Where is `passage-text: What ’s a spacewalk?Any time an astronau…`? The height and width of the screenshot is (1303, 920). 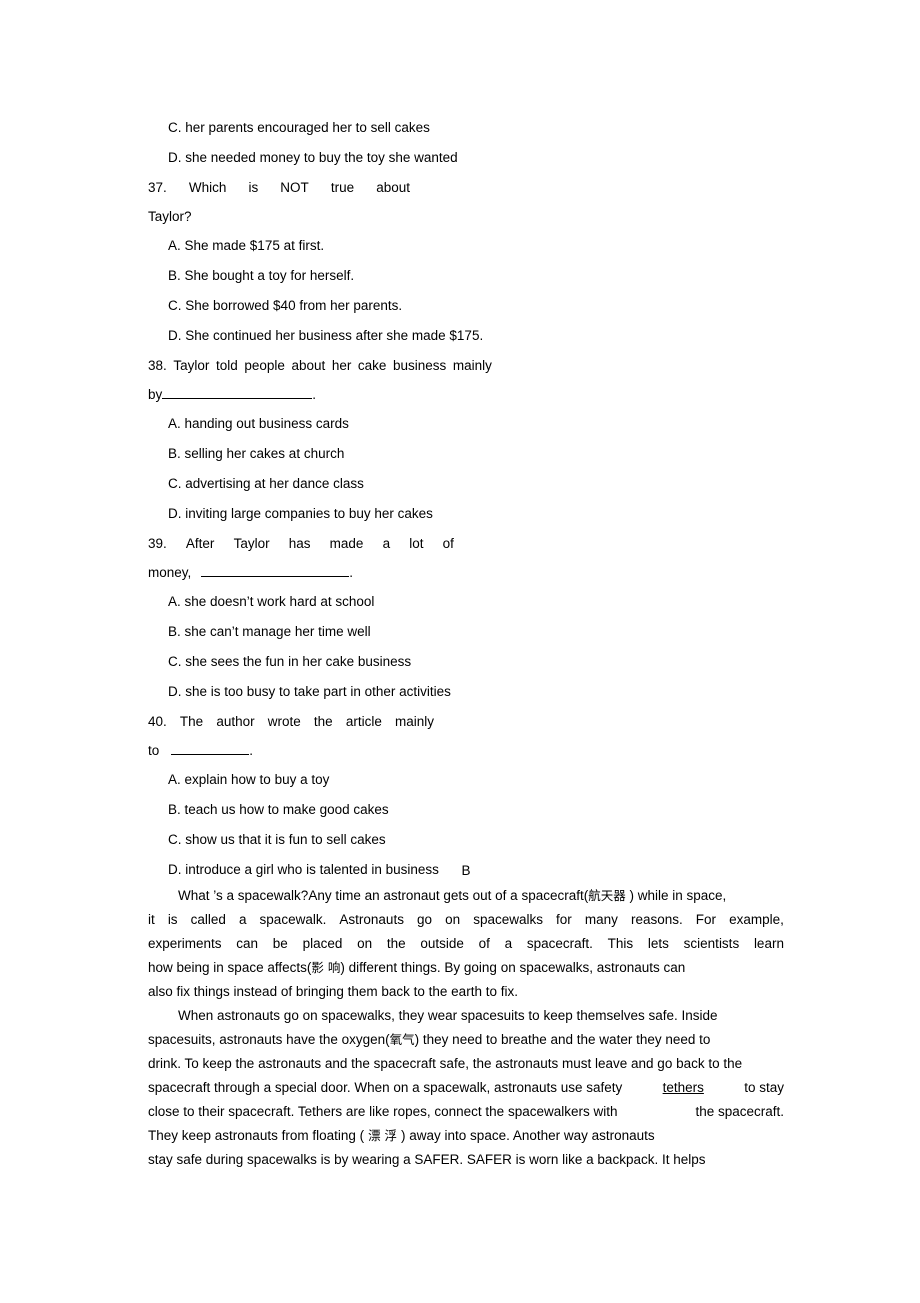 passage-text: What ’s a spacewalk?Any time an astronau… is located at coordinates (383, 895).